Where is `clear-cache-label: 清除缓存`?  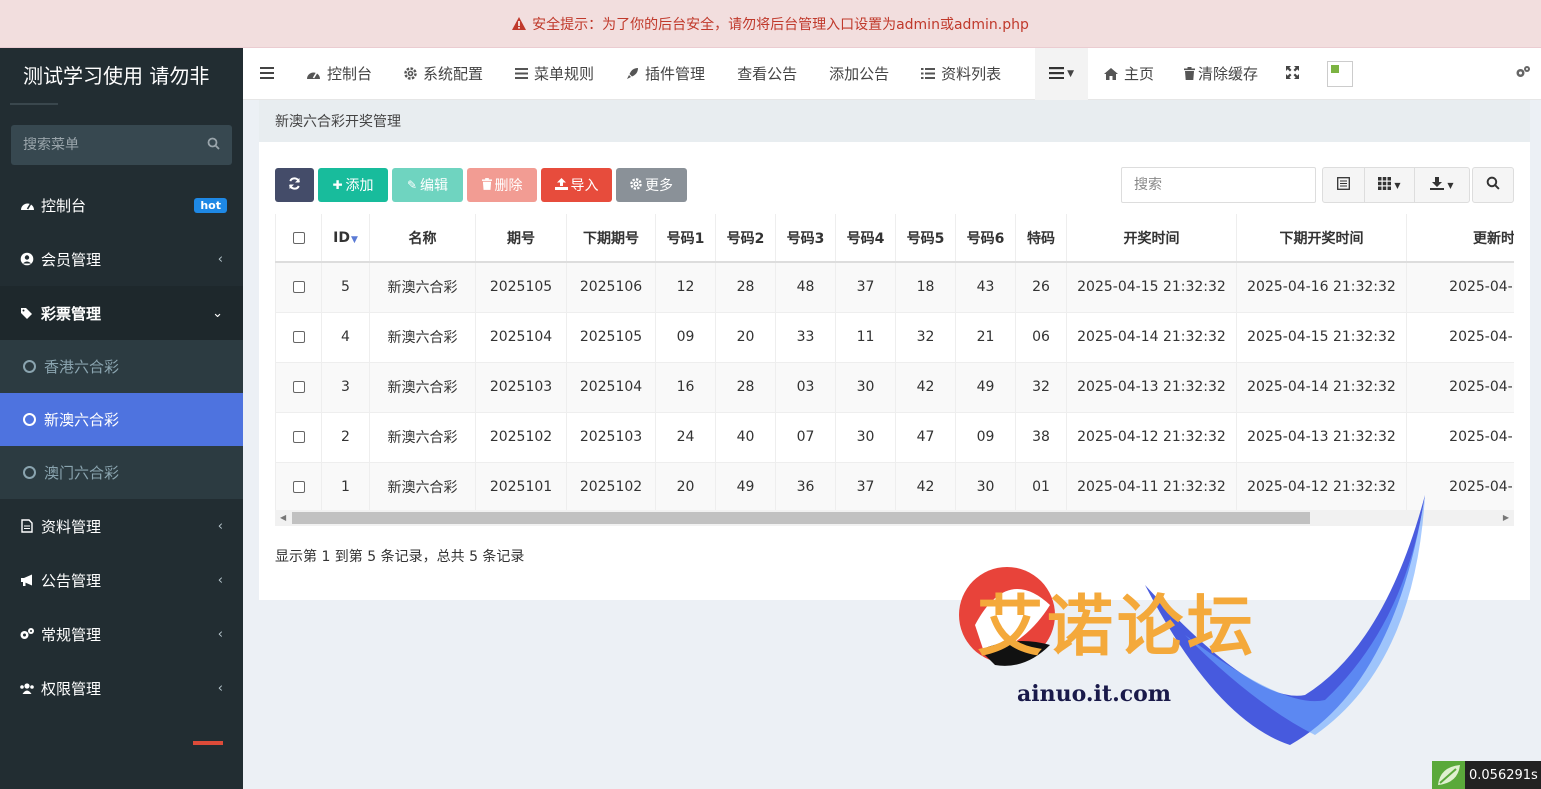
clear-cache-label: 清除缓存 is located at coordinates (1228, 74).